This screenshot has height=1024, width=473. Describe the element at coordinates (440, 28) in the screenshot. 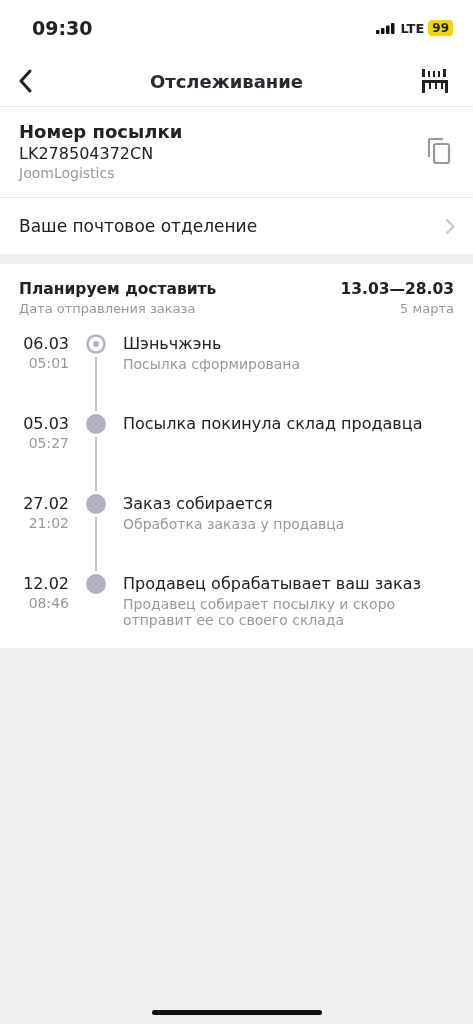

I see `battery-indicator: 99` at that location.